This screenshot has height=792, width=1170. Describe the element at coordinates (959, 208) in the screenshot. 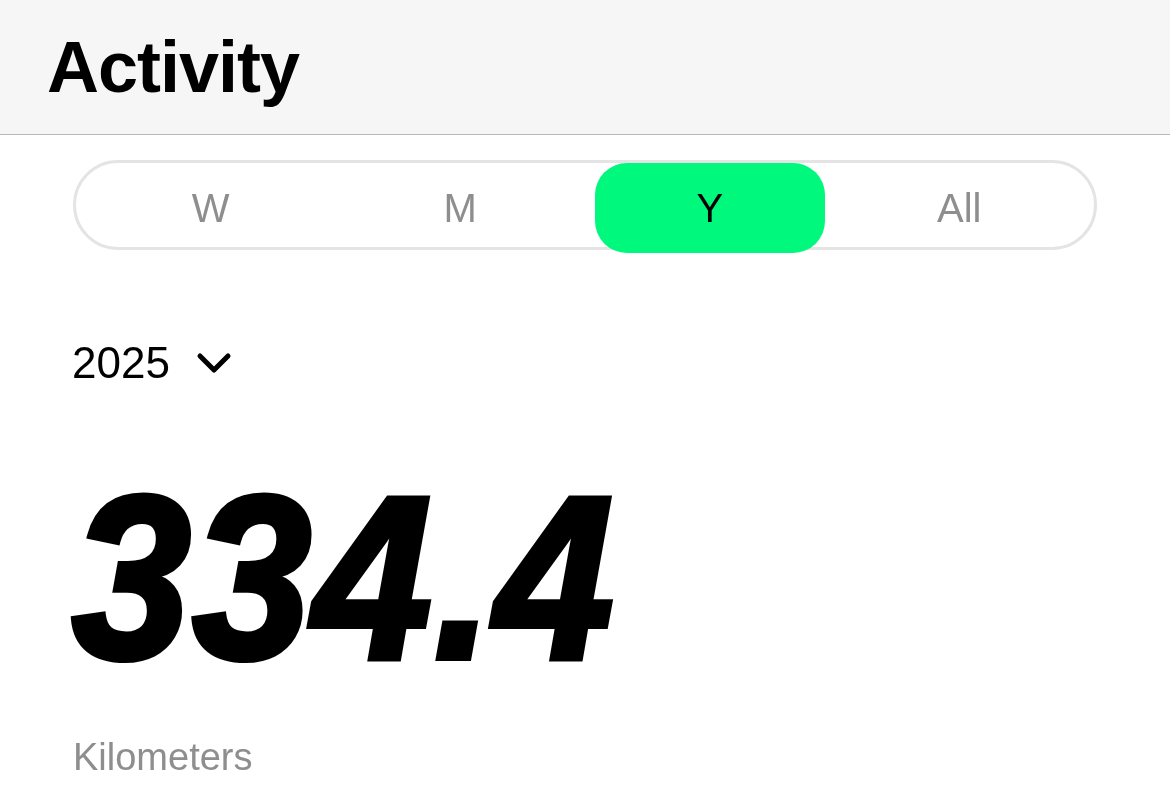

I see `period-tab: All` at that location.